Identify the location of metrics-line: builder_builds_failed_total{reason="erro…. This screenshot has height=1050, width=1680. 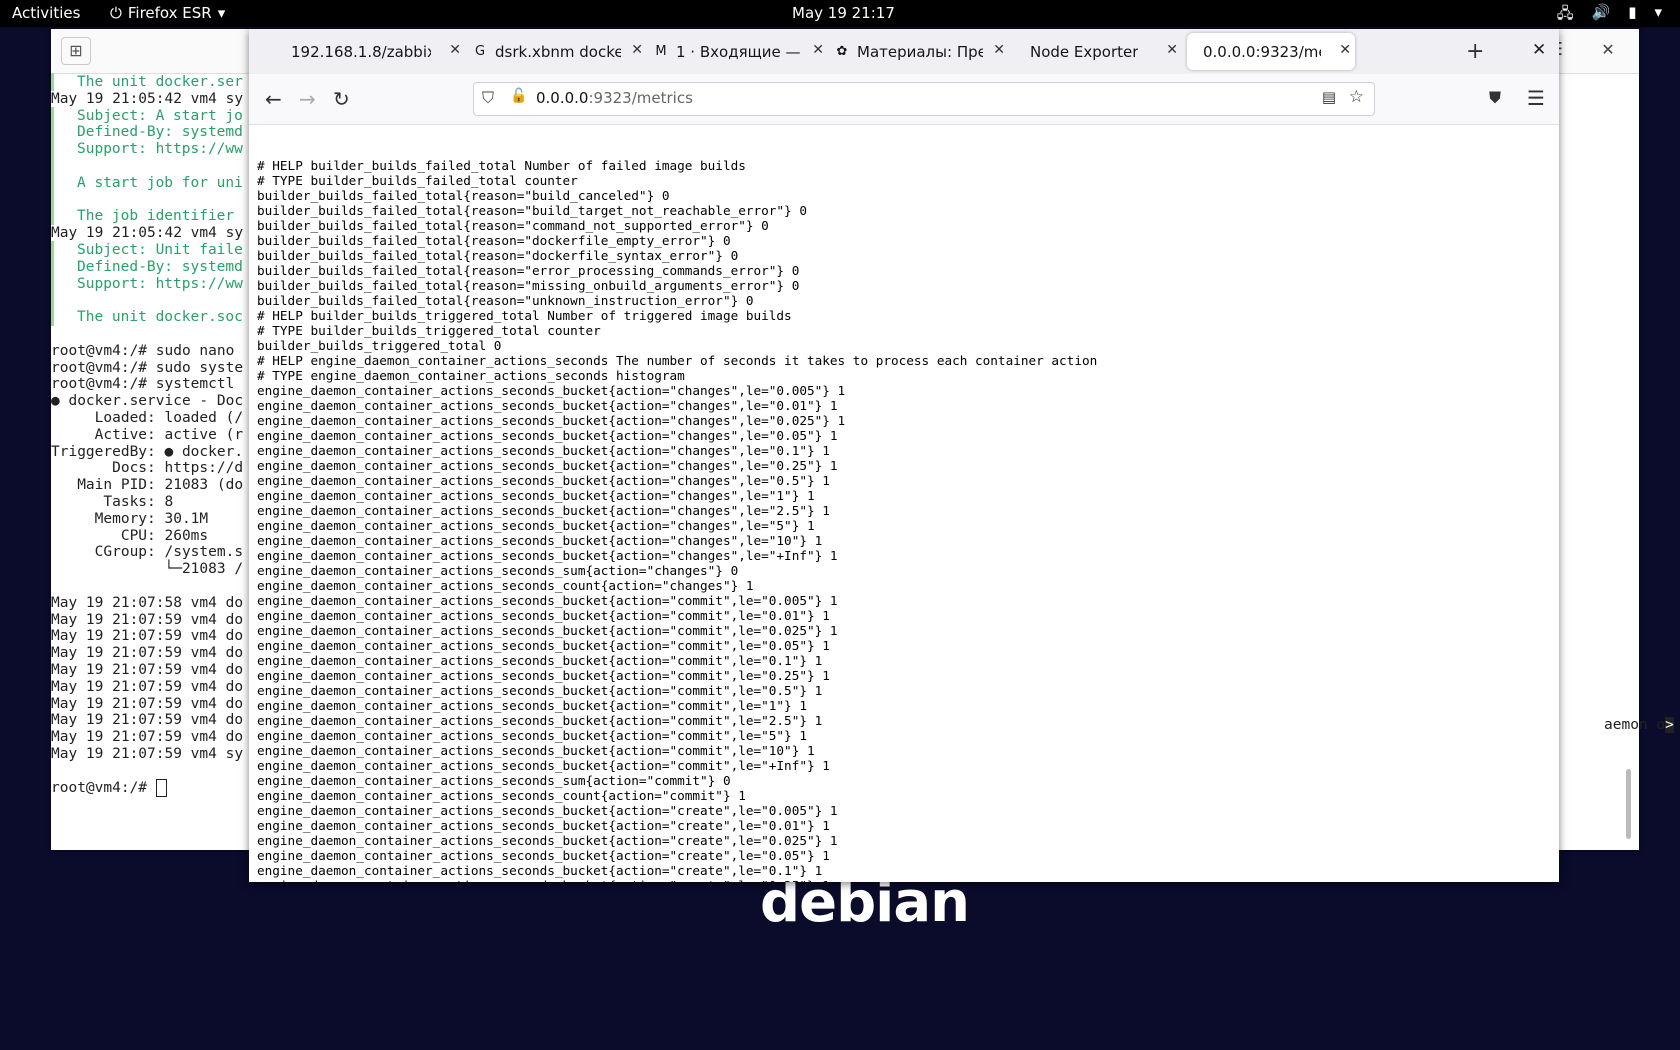
(528, 270).